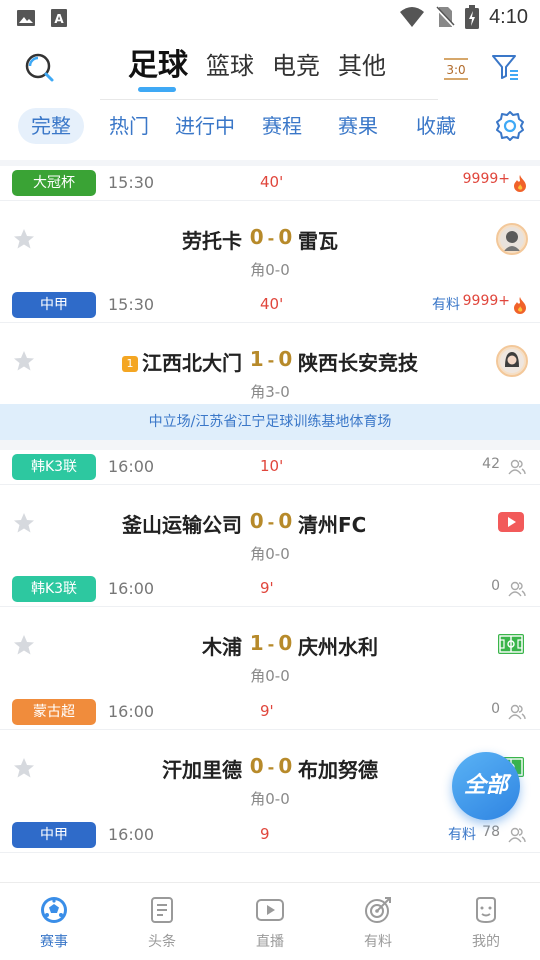 This screenshot has height=960, width=540. What do you see at coordinates (505, 67) in the screenshot?
I see `filter-icon` at bounding box center [505, 67].